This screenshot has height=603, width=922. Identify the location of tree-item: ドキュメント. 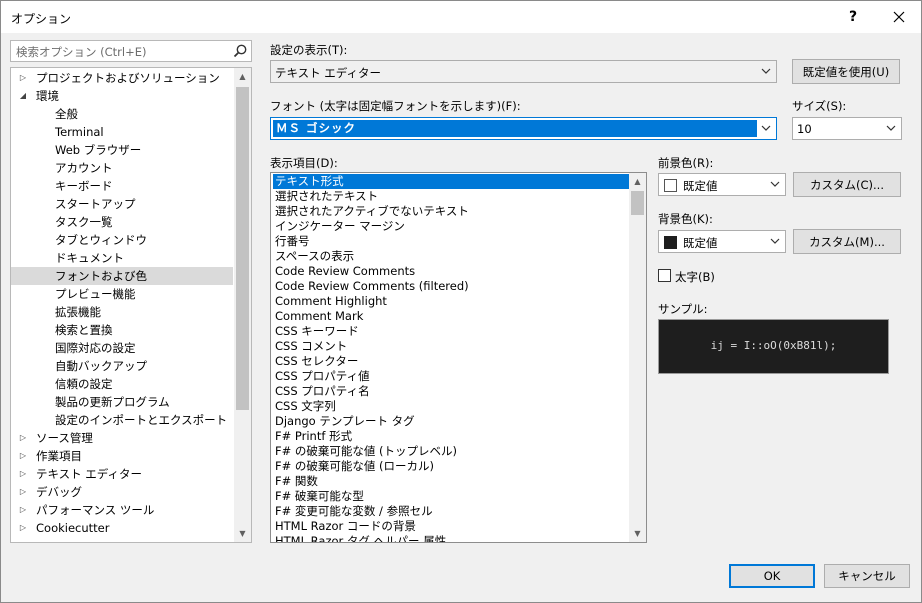
(122, 258).